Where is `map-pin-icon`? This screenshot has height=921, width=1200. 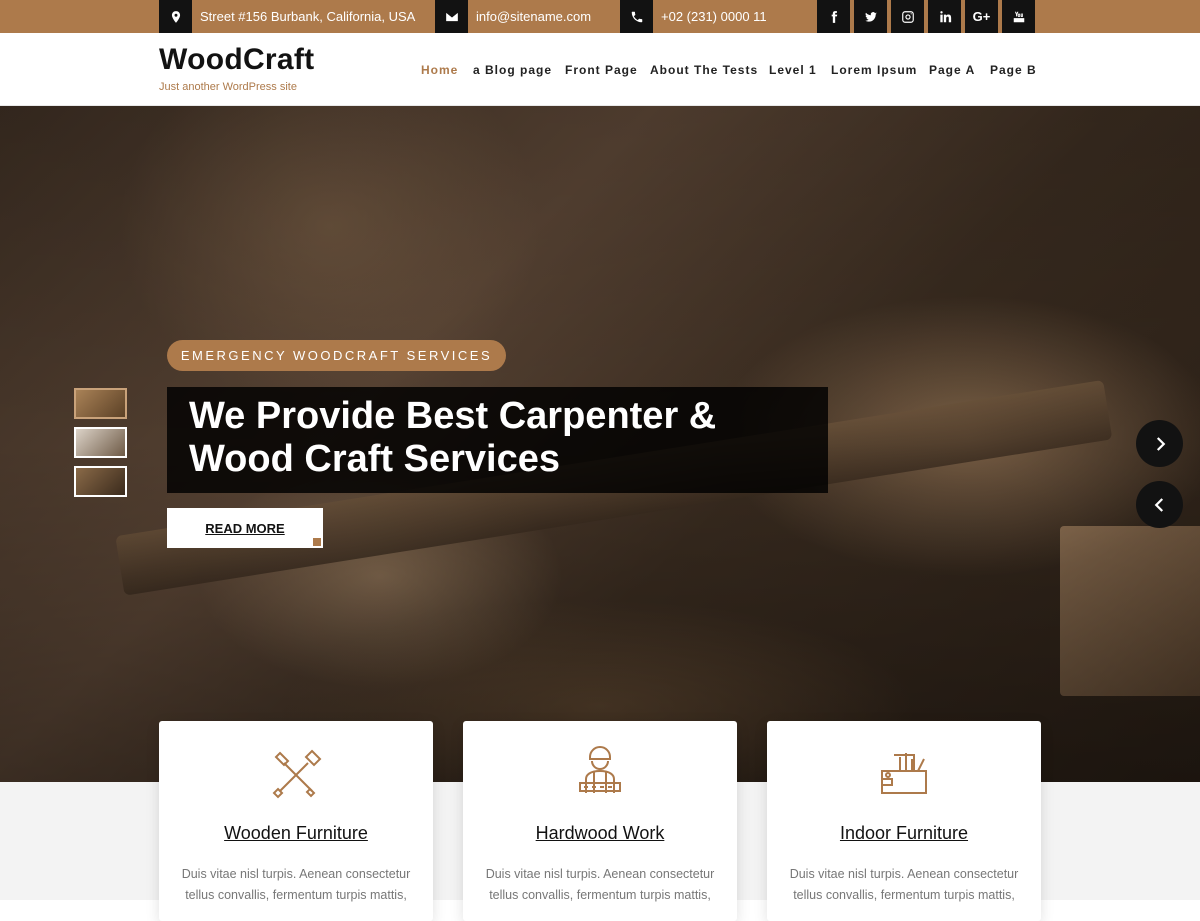
map-pin-icon is located at coordinates (175, 16).